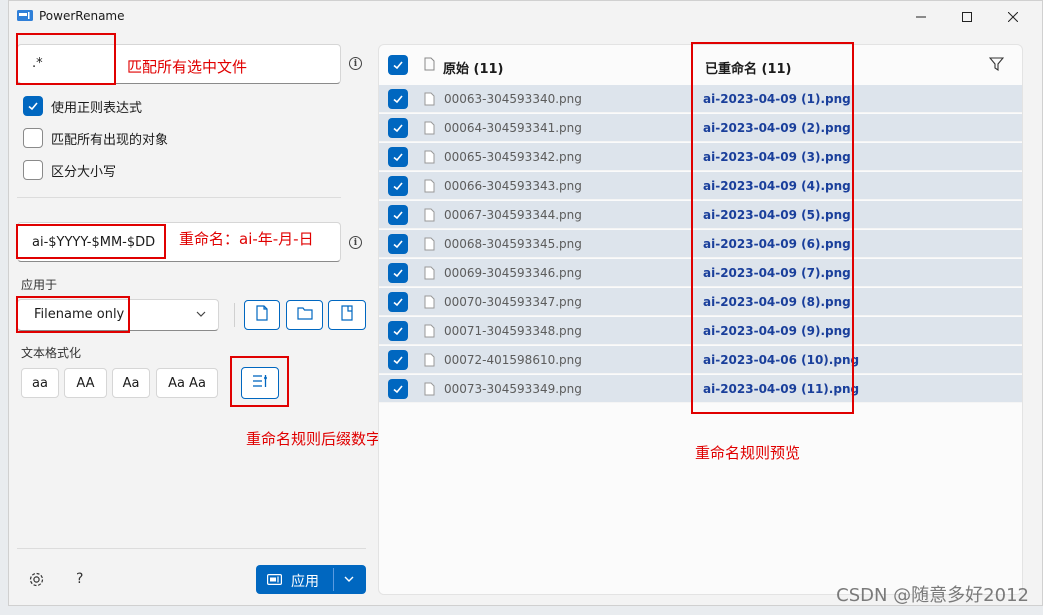  What do you see at coordinates (85, 383) in the screenshot?
I see `uppercase-button: AA` at bounding box center [85, 383].